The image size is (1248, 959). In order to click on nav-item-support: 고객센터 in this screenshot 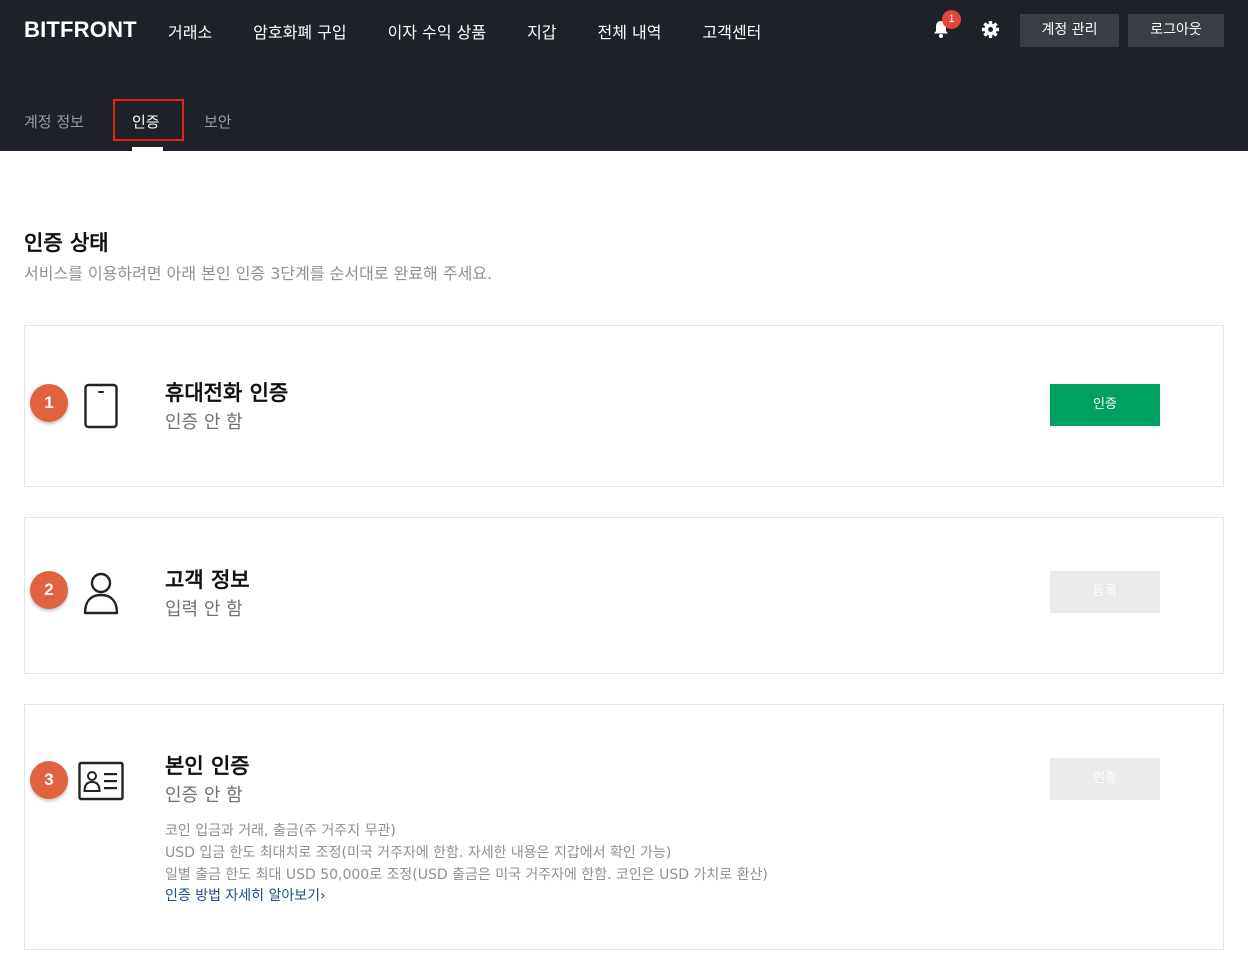, I will do `click(732, 31)`.